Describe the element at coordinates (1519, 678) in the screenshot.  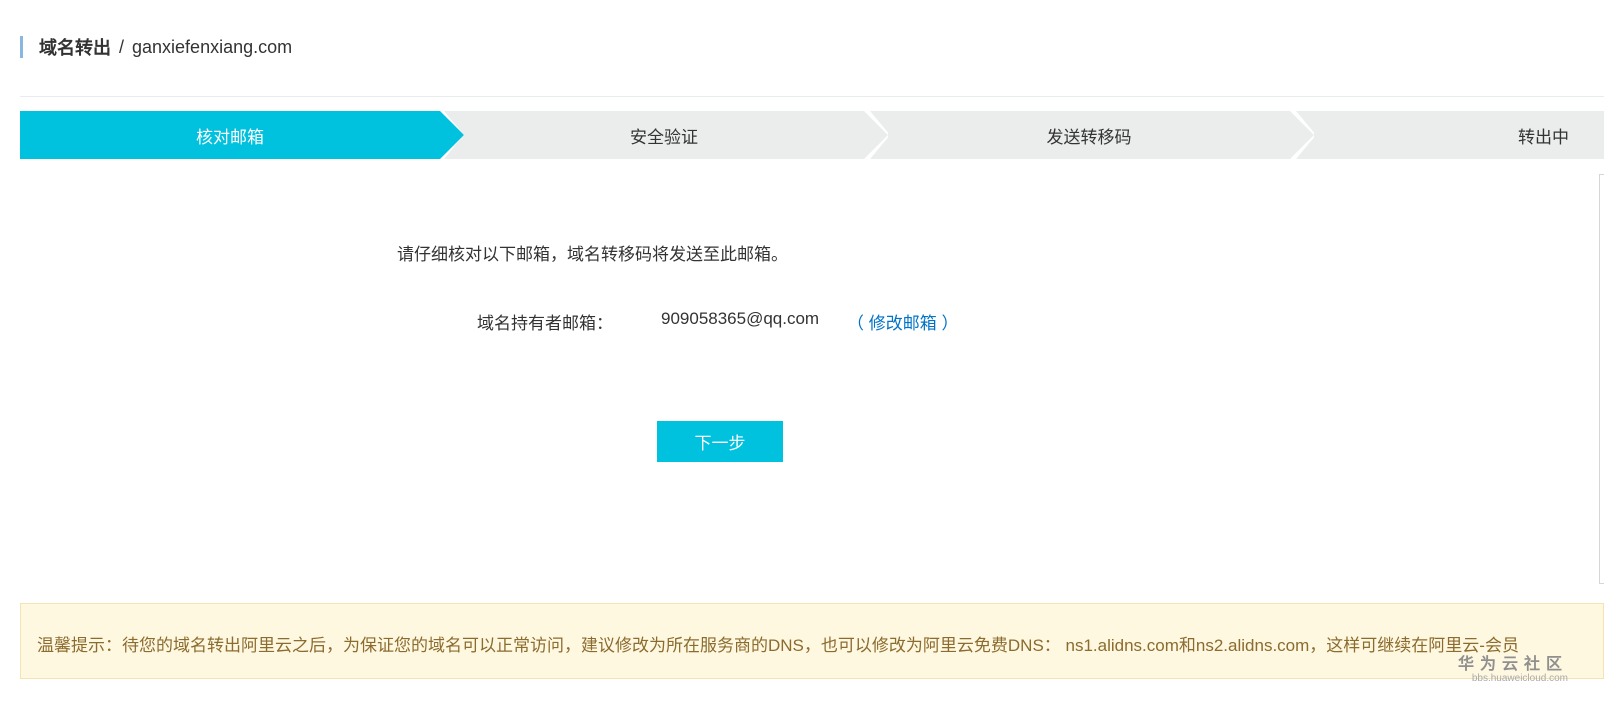
I see `watermark-url: bbs.huaweicloud.com` at that location.